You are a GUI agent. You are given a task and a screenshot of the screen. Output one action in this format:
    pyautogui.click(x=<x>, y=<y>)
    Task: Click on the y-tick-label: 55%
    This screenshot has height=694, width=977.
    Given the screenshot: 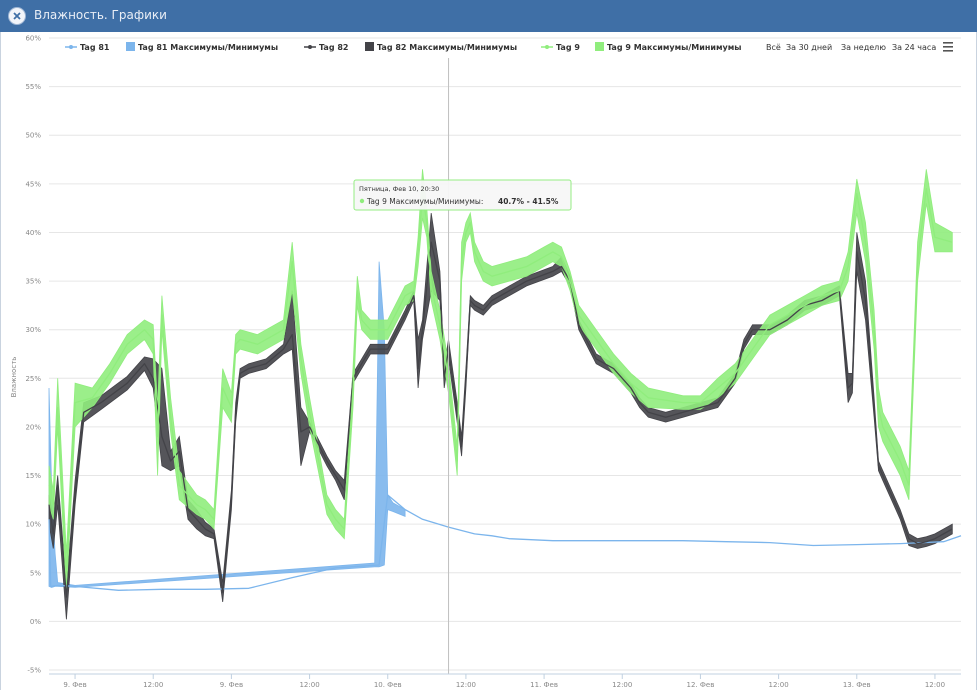 What is the action you would take?
    pyautogui.click(x=33, y=87)
    